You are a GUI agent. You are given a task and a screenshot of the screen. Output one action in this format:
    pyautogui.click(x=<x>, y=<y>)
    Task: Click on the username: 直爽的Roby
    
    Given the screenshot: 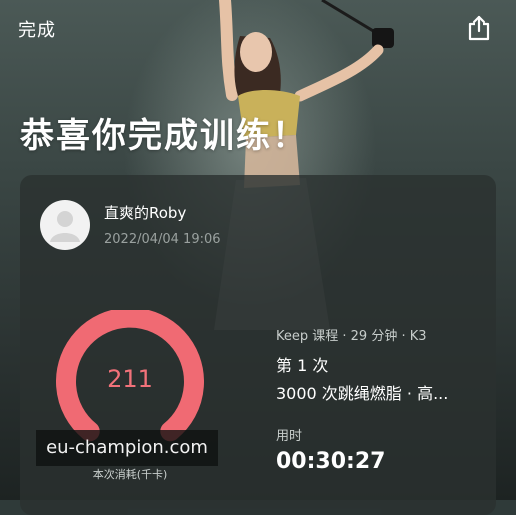 What is the action you would take?
    pyautogui.click(x=145, y=212)
    